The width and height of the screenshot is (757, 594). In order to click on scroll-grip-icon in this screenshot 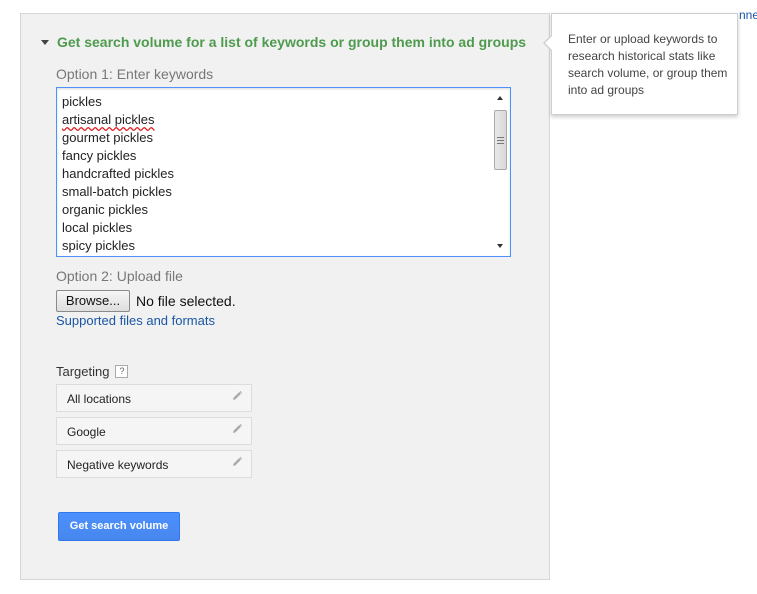, I will do `click(500, 137)`.